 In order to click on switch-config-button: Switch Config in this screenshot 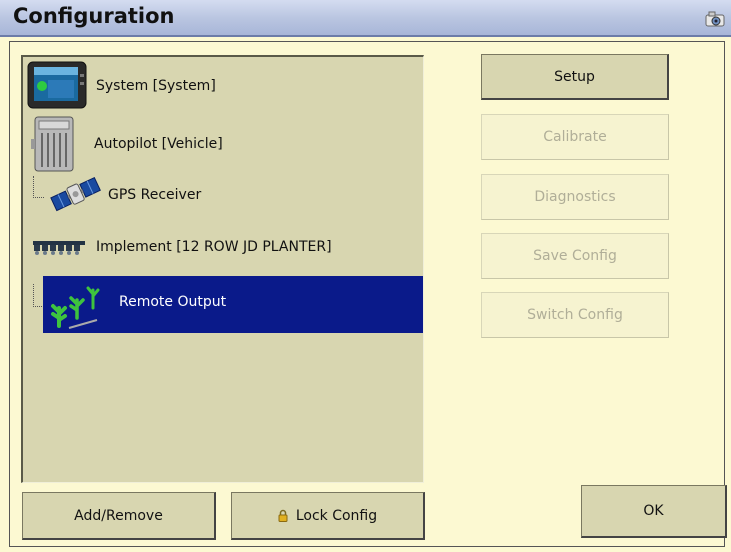, I will do `click(575, 315)`.